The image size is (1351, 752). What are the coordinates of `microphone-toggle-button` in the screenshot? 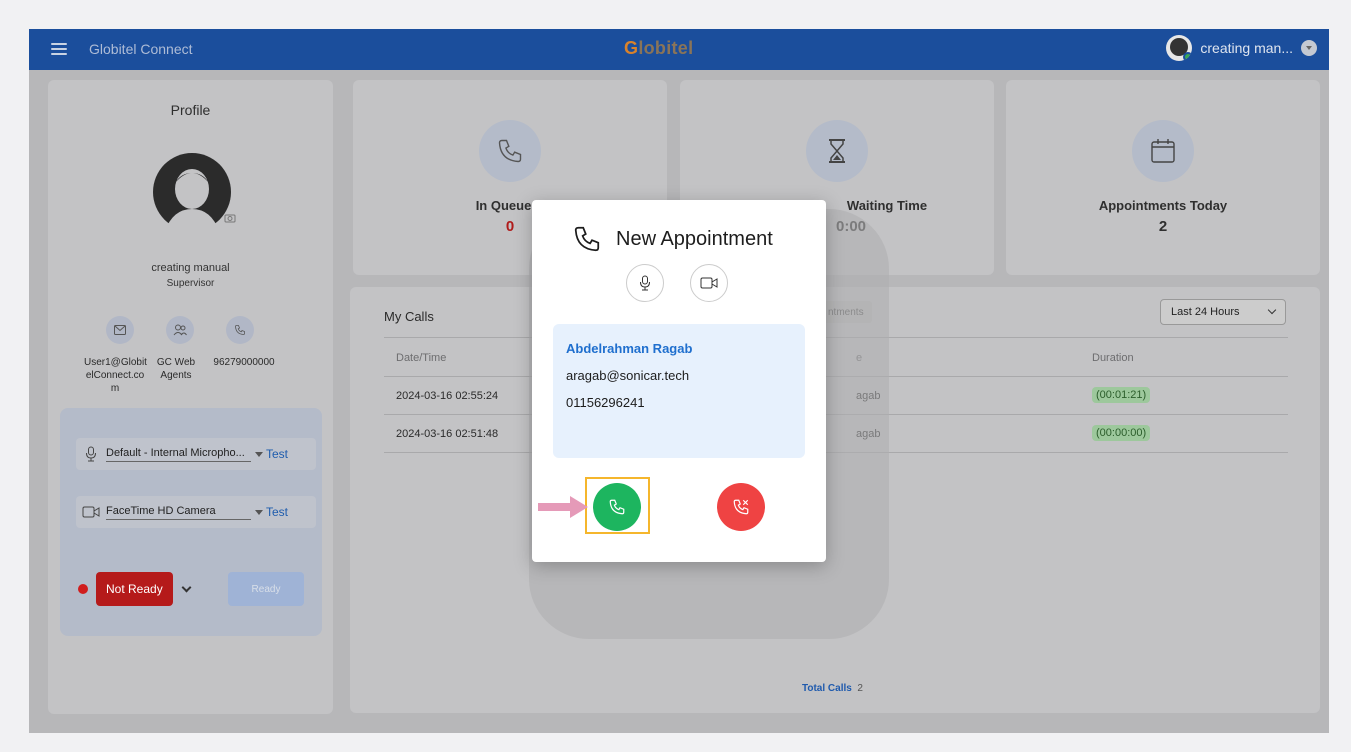 It's located at (645, 283).